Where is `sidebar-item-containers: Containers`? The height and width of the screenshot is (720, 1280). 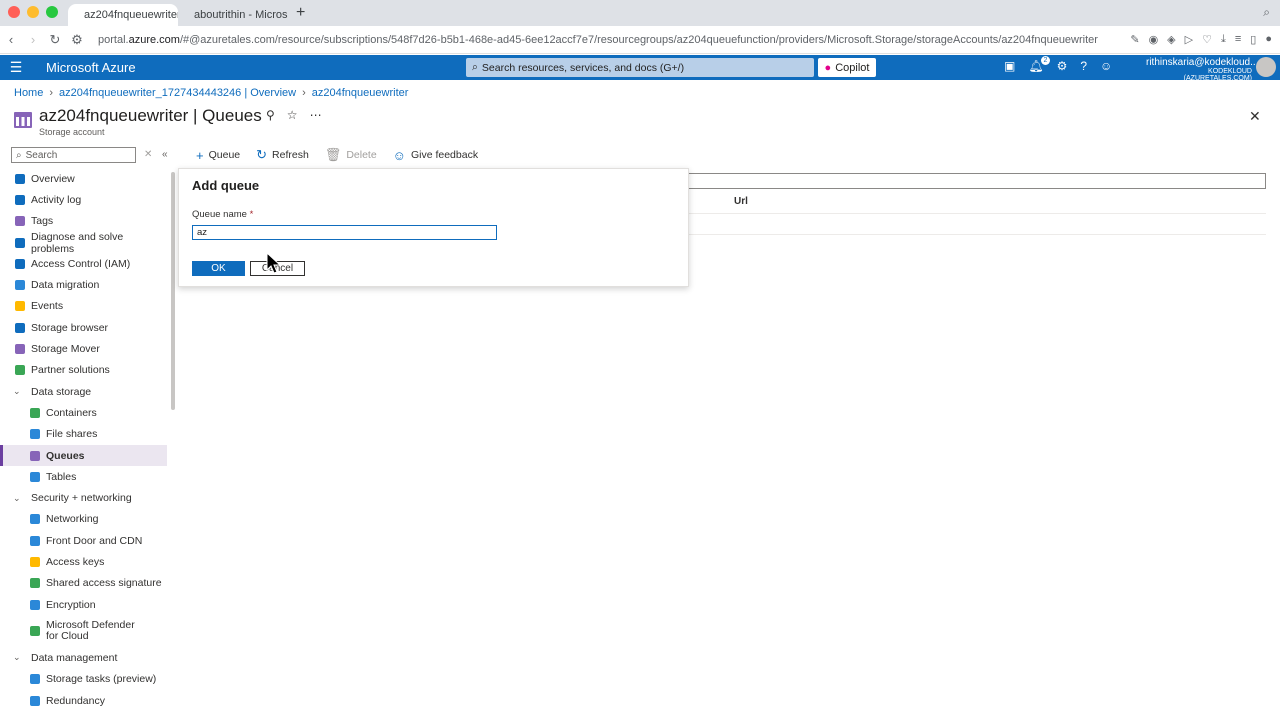
sidebar-item-containers: Containers is located at coordinates (83, 412).